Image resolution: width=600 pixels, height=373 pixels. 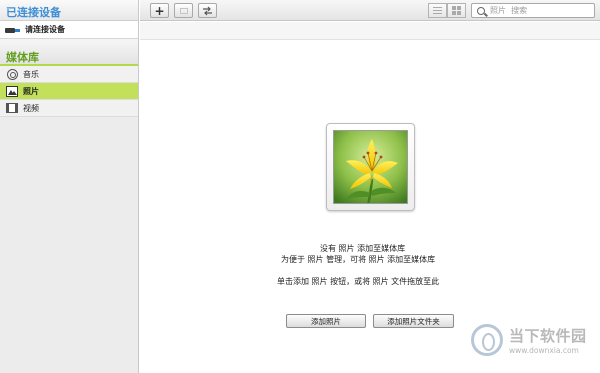 What do you see at coordinates (69, 55) in the screenshot?
I see `media-library-header: 媒体库` at bounding box center [69, 55].